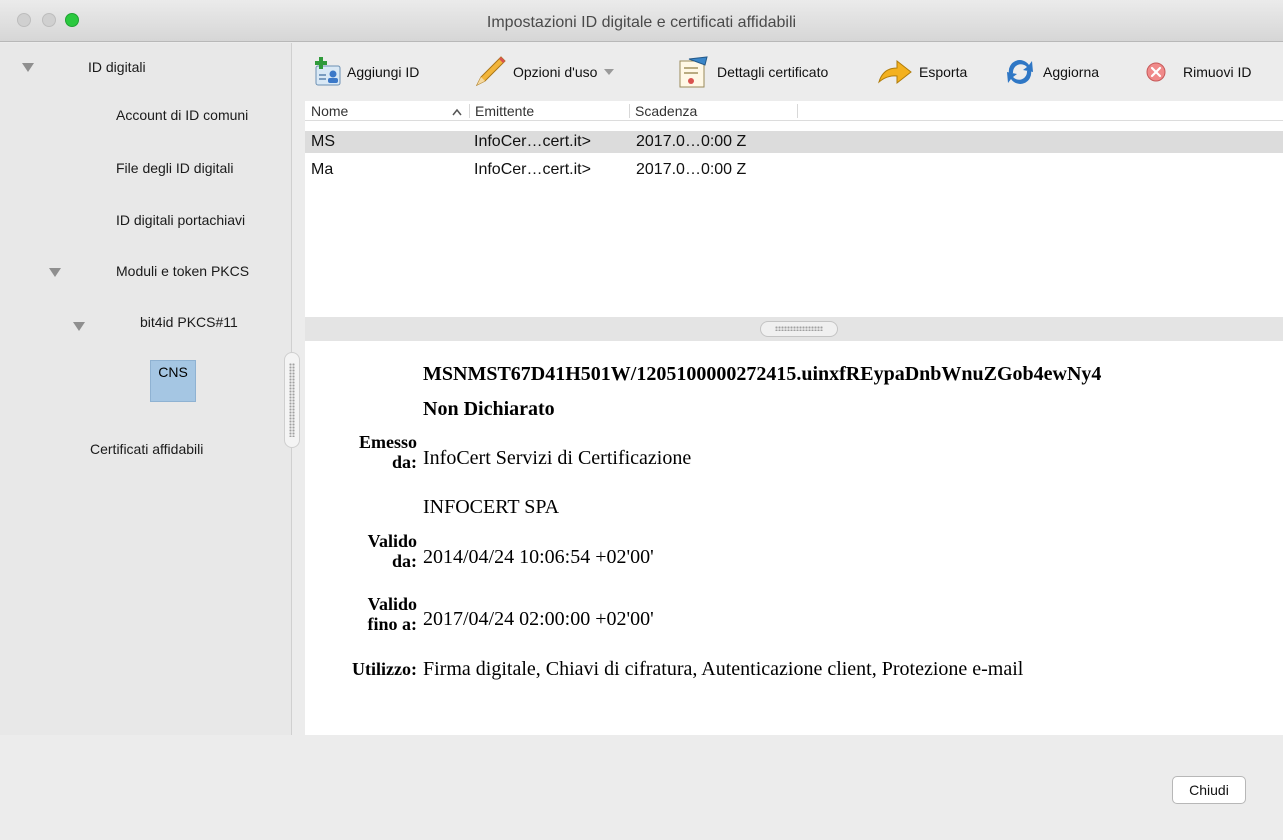 This screenshot has height=840, width=1283. What do you see at coordinates (189, 322) in the screenshot?
I see `sidebar-item-bit4id: bit4id PKCS#11` at bounding box center [189, 322].